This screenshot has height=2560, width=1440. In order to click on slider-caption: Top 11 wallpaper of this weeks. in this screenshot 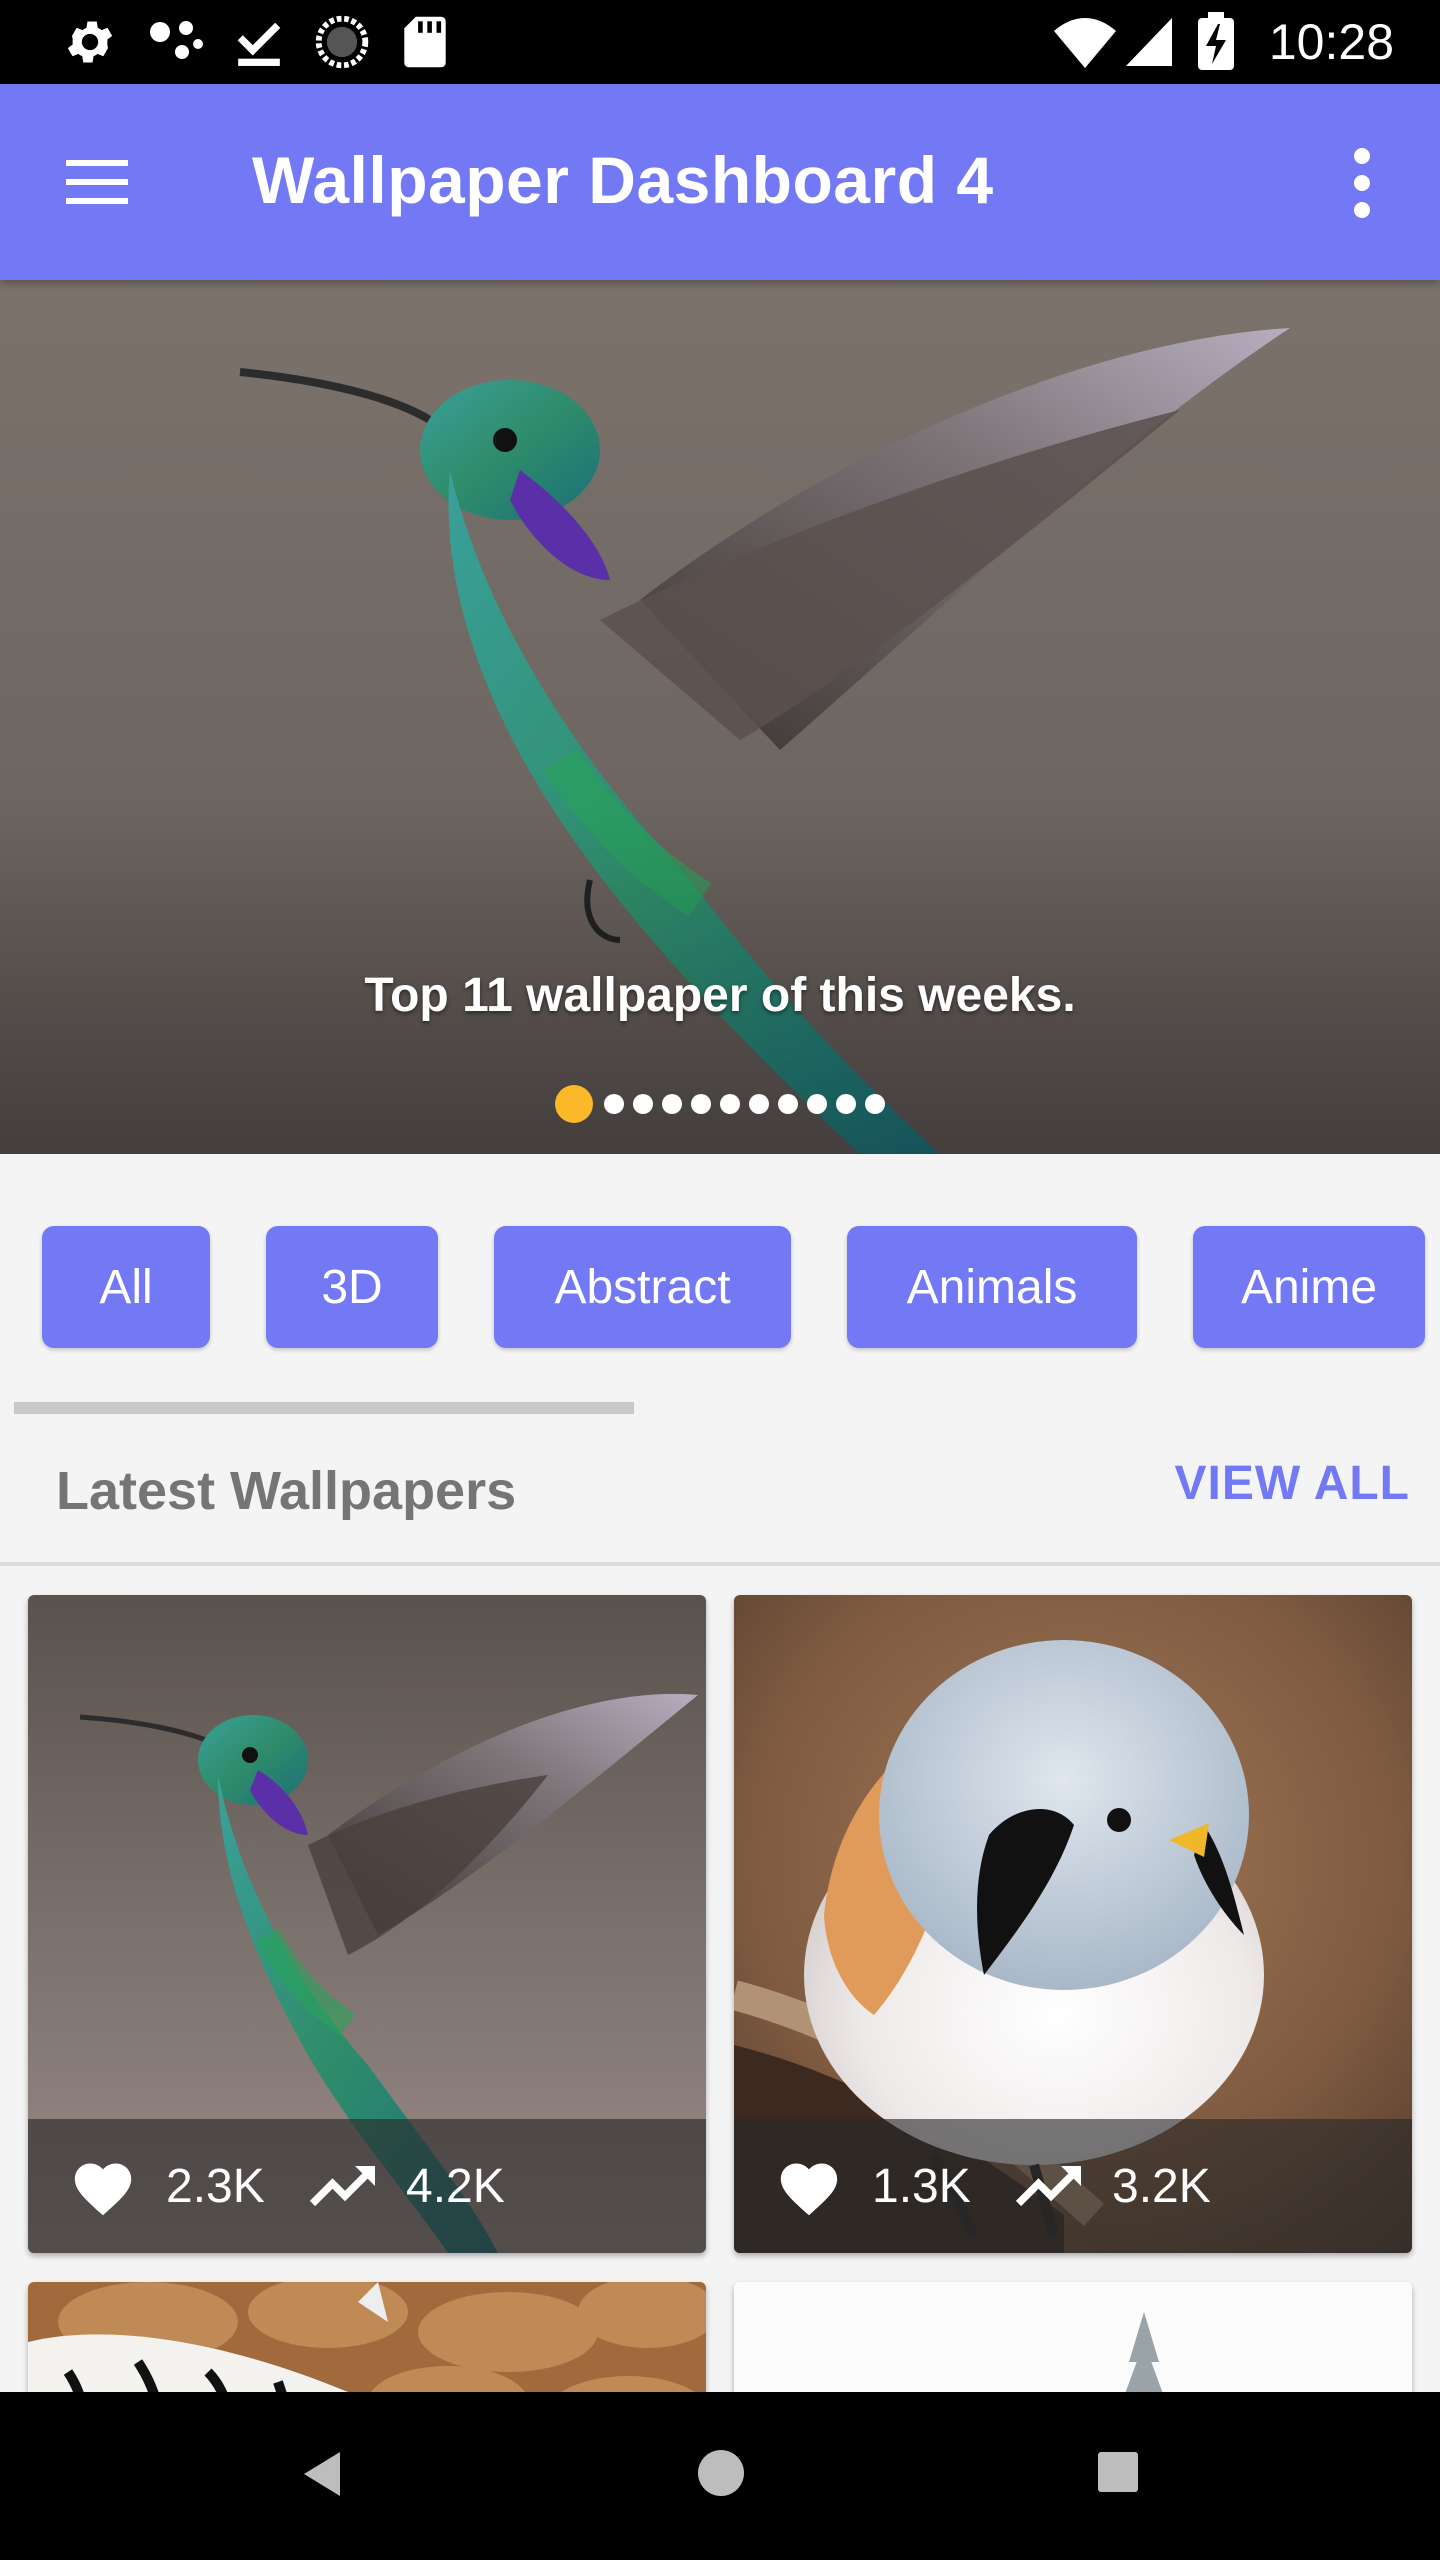, I will do `click(720, 995)`.